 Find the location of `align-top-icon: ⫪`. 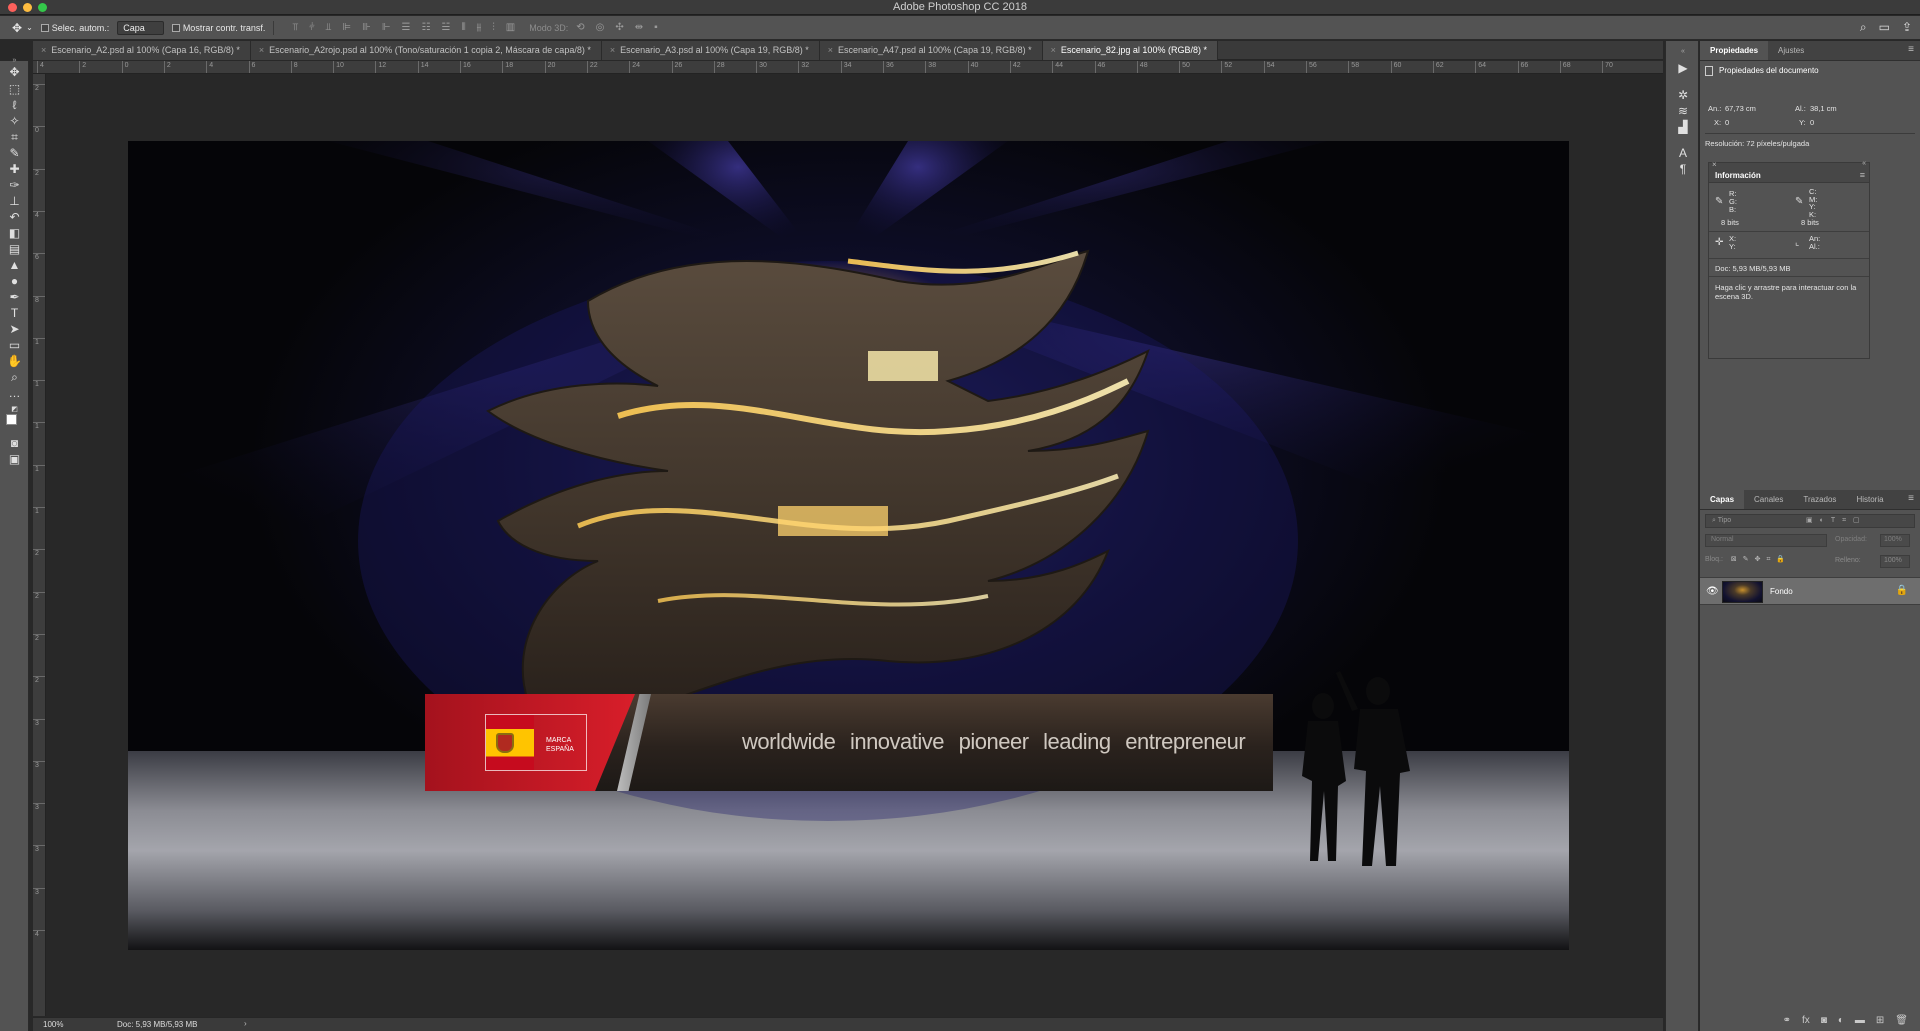

align-top-icon: ⫪ is located at coordinates (295, 27).